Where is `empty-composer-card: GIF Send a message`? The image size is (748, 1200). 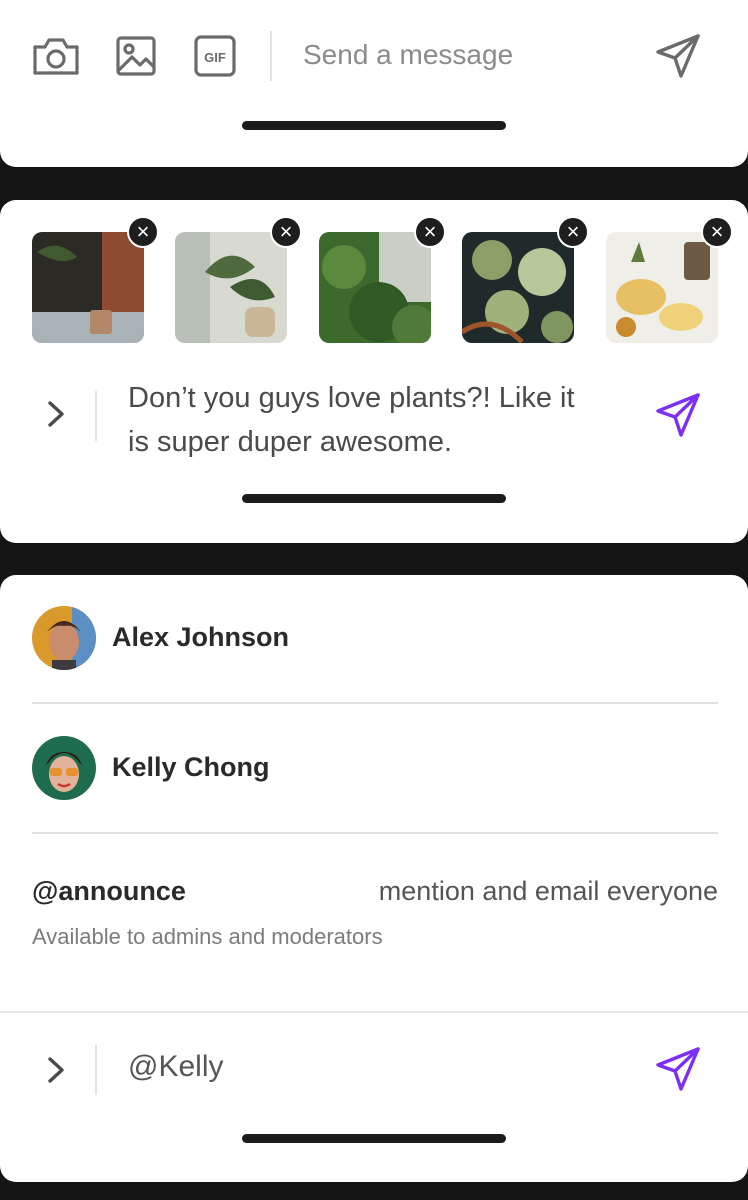
empty-composer-card: GIF Send a message is located at coordinates (374, 83).